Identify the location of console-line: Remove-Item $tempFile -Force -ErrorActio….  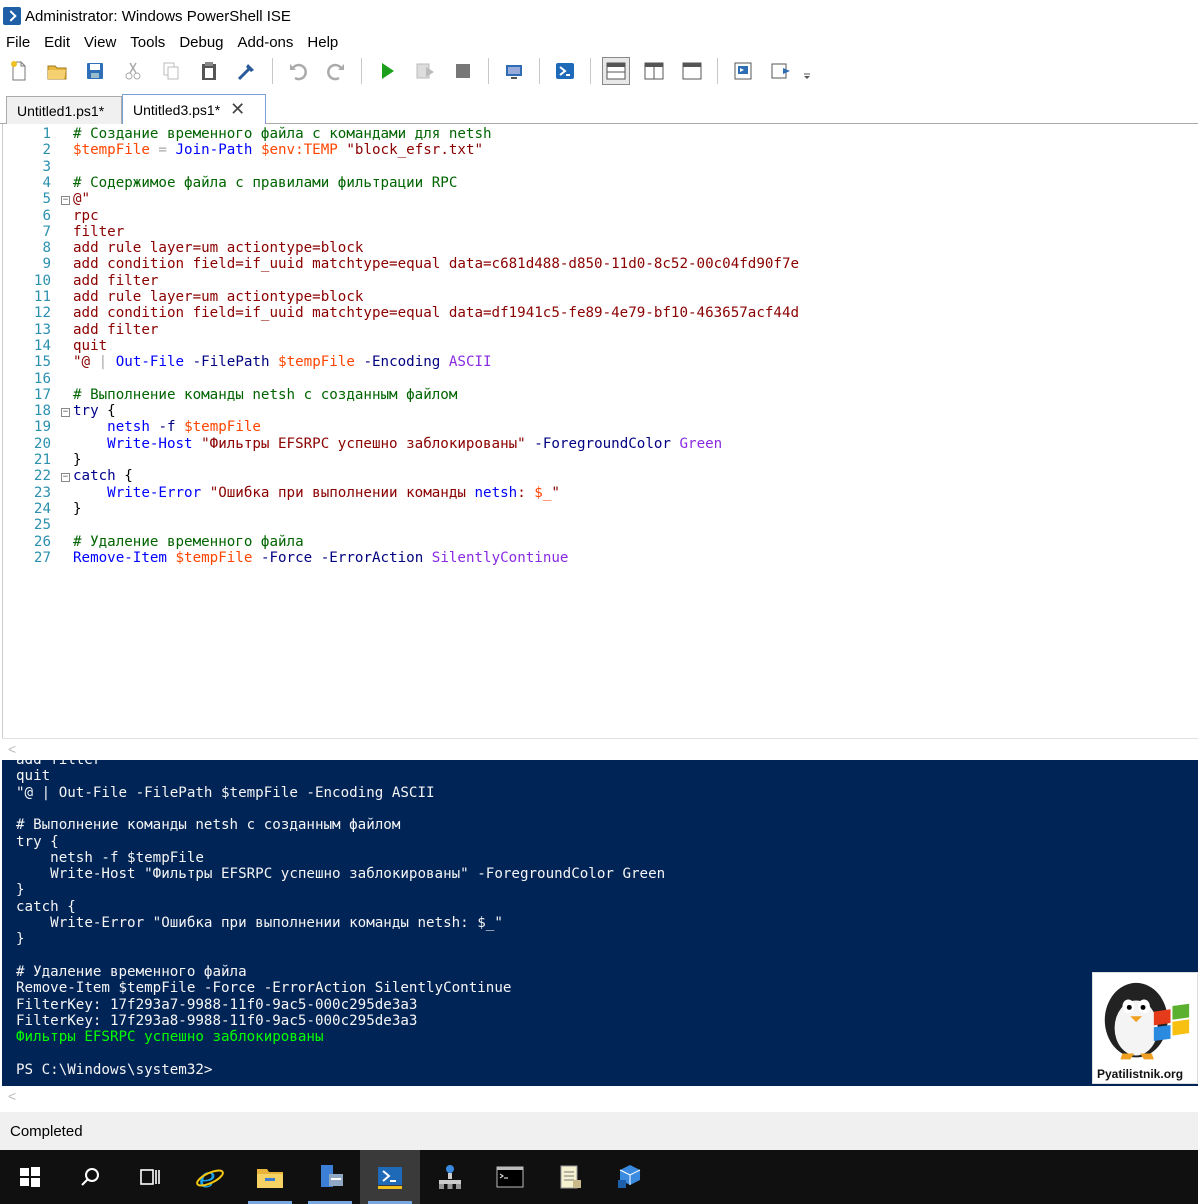
(264, 988).